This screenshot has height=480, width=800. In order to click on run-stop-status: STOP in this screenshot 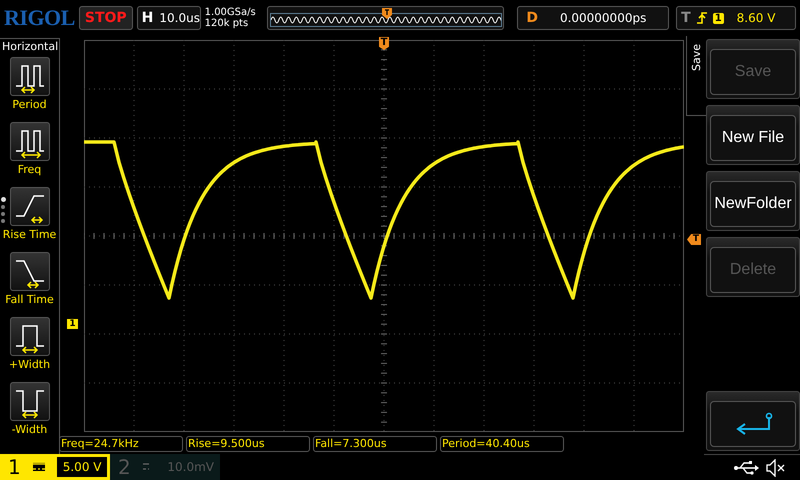, I will do `click(105, 18)`.